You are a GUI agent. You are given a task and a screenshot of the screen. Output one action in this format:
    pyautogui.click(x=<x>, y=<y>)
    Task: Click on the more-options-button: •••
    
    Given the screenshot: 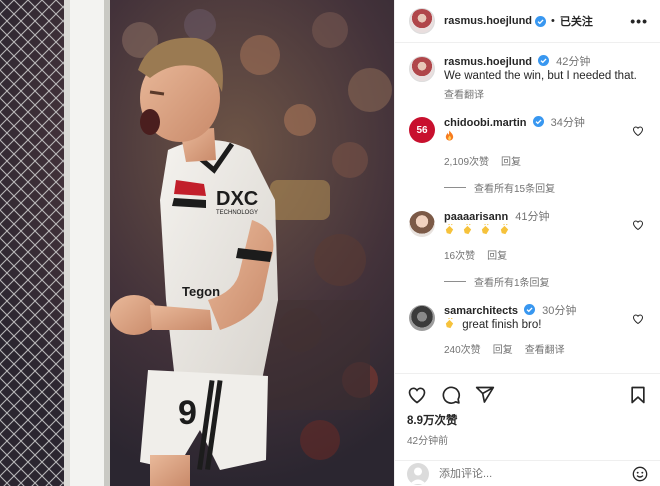 What is the action you would take?
    pyautogui.click(x=639, y=21)
    